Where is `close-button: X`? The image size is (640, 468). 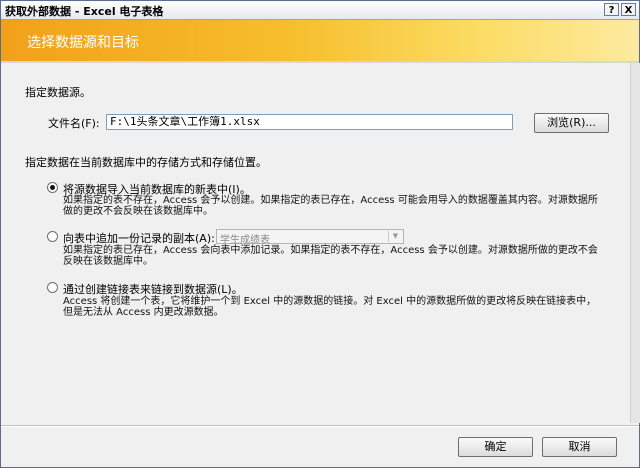 close-button: X is located at coordinates (628, 9).